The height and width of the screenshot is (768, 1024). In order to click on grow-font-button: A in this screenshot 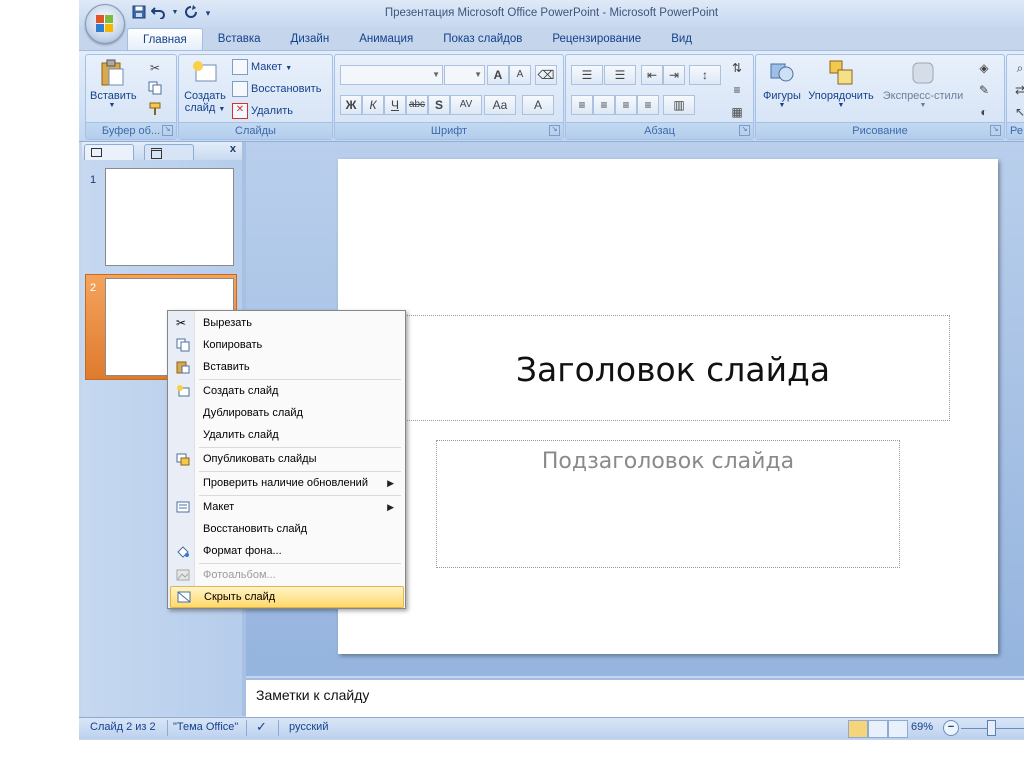, I will do `click(498, 75)`.